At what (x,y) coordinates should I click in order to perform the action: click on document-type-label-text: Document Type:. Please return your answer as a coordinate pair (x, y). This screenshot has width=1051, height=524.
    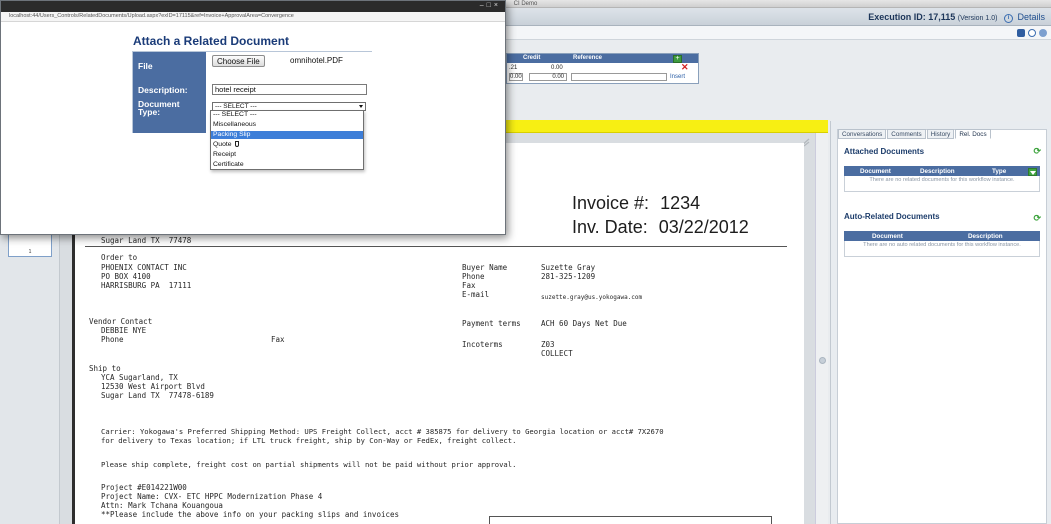
    Looking at the image, I should click on (159, 108).